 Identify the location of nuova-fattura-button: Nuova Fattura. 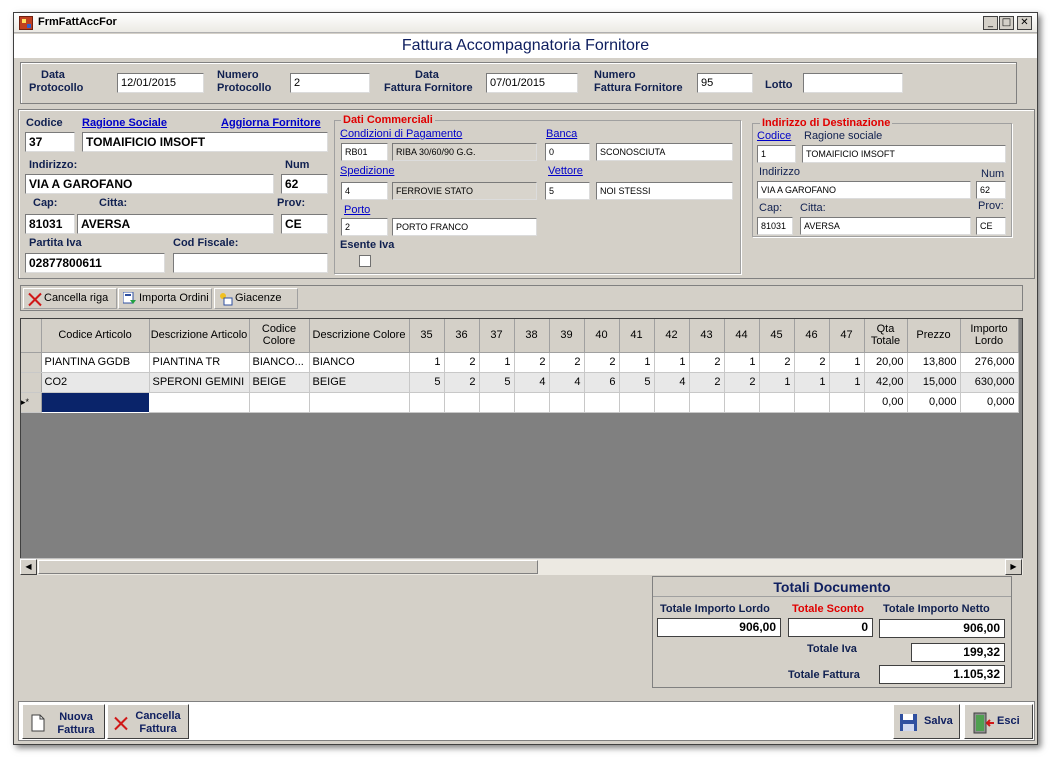
(63, 721).